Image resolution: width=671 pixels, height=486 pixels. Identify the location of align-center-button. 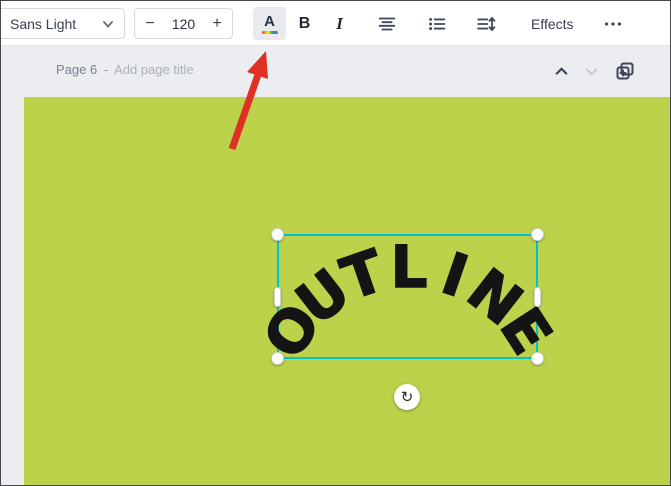
(387, 23).